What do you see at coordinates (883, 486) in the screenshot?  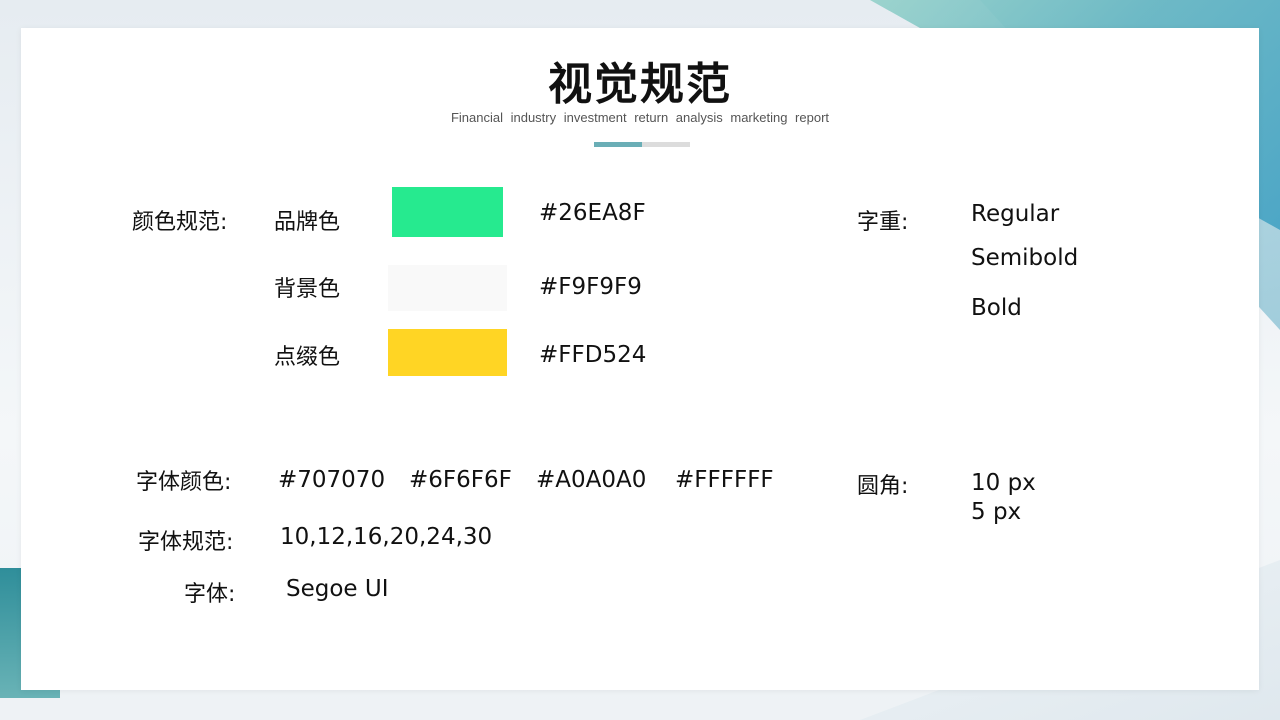 I see `radius-label: 圆角:` at bounding box center [883, 486].